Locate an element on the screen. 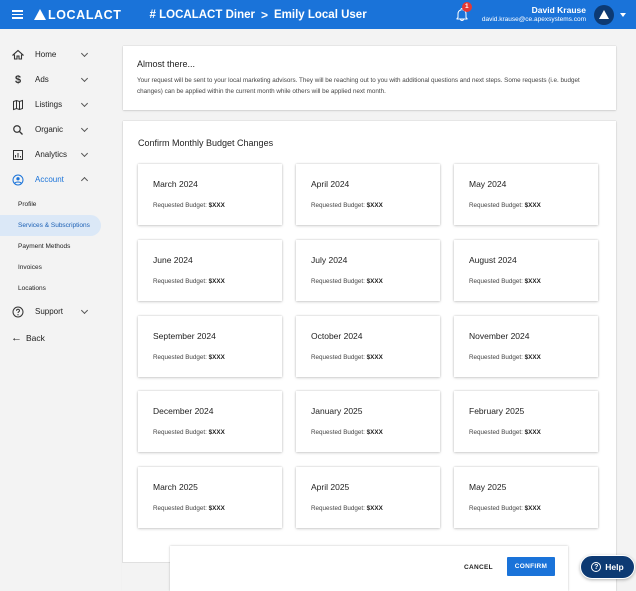 This screenshot has width=636, height=591. month-name: May 2025 is located at coordinates (488, 487).